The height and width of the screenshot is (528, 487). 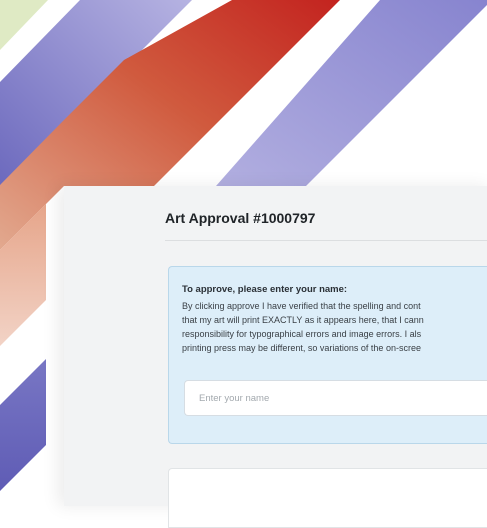 I want to click on name-input, so click(x=335, y=398).